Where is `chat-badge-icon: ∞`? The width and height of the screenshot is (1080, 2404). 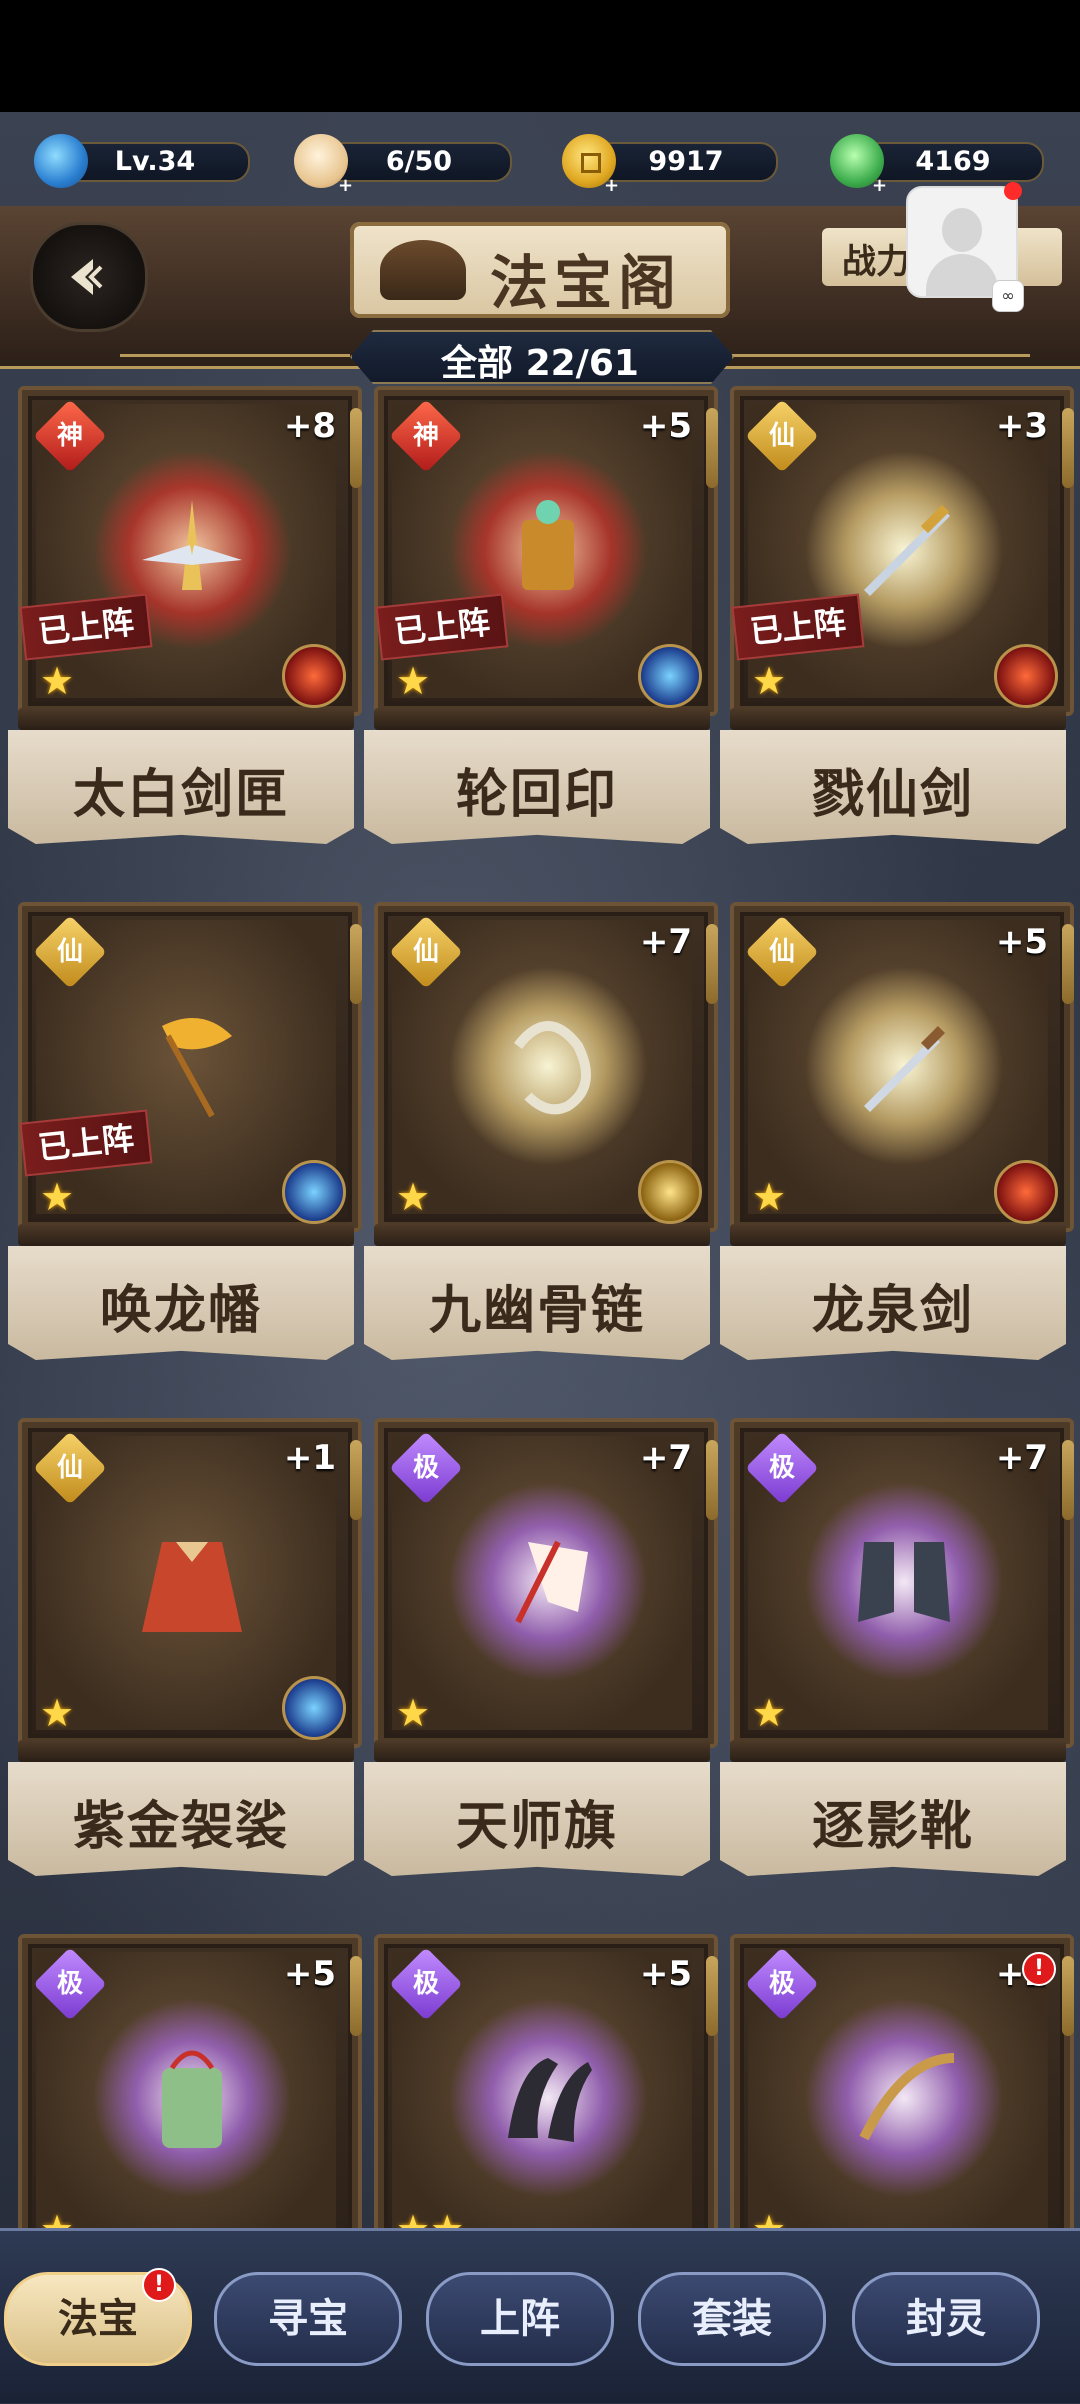 chat-badge-icon: ∞ is located at coordinates (1008, 296).